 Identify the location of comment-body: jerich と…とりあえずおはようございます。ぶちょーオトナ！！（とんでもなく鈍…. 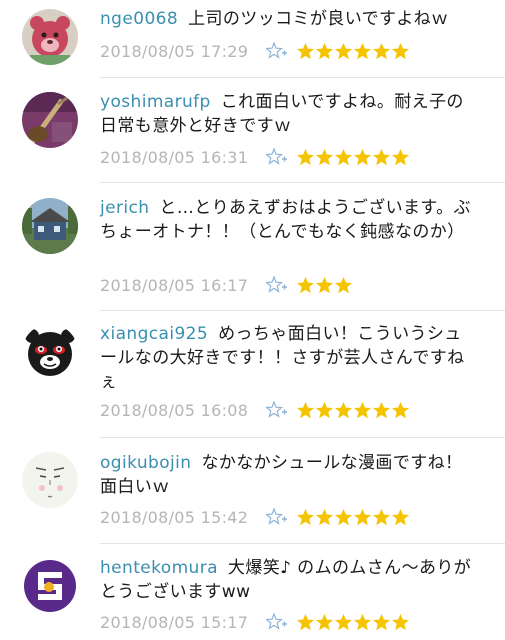
(286, 220).